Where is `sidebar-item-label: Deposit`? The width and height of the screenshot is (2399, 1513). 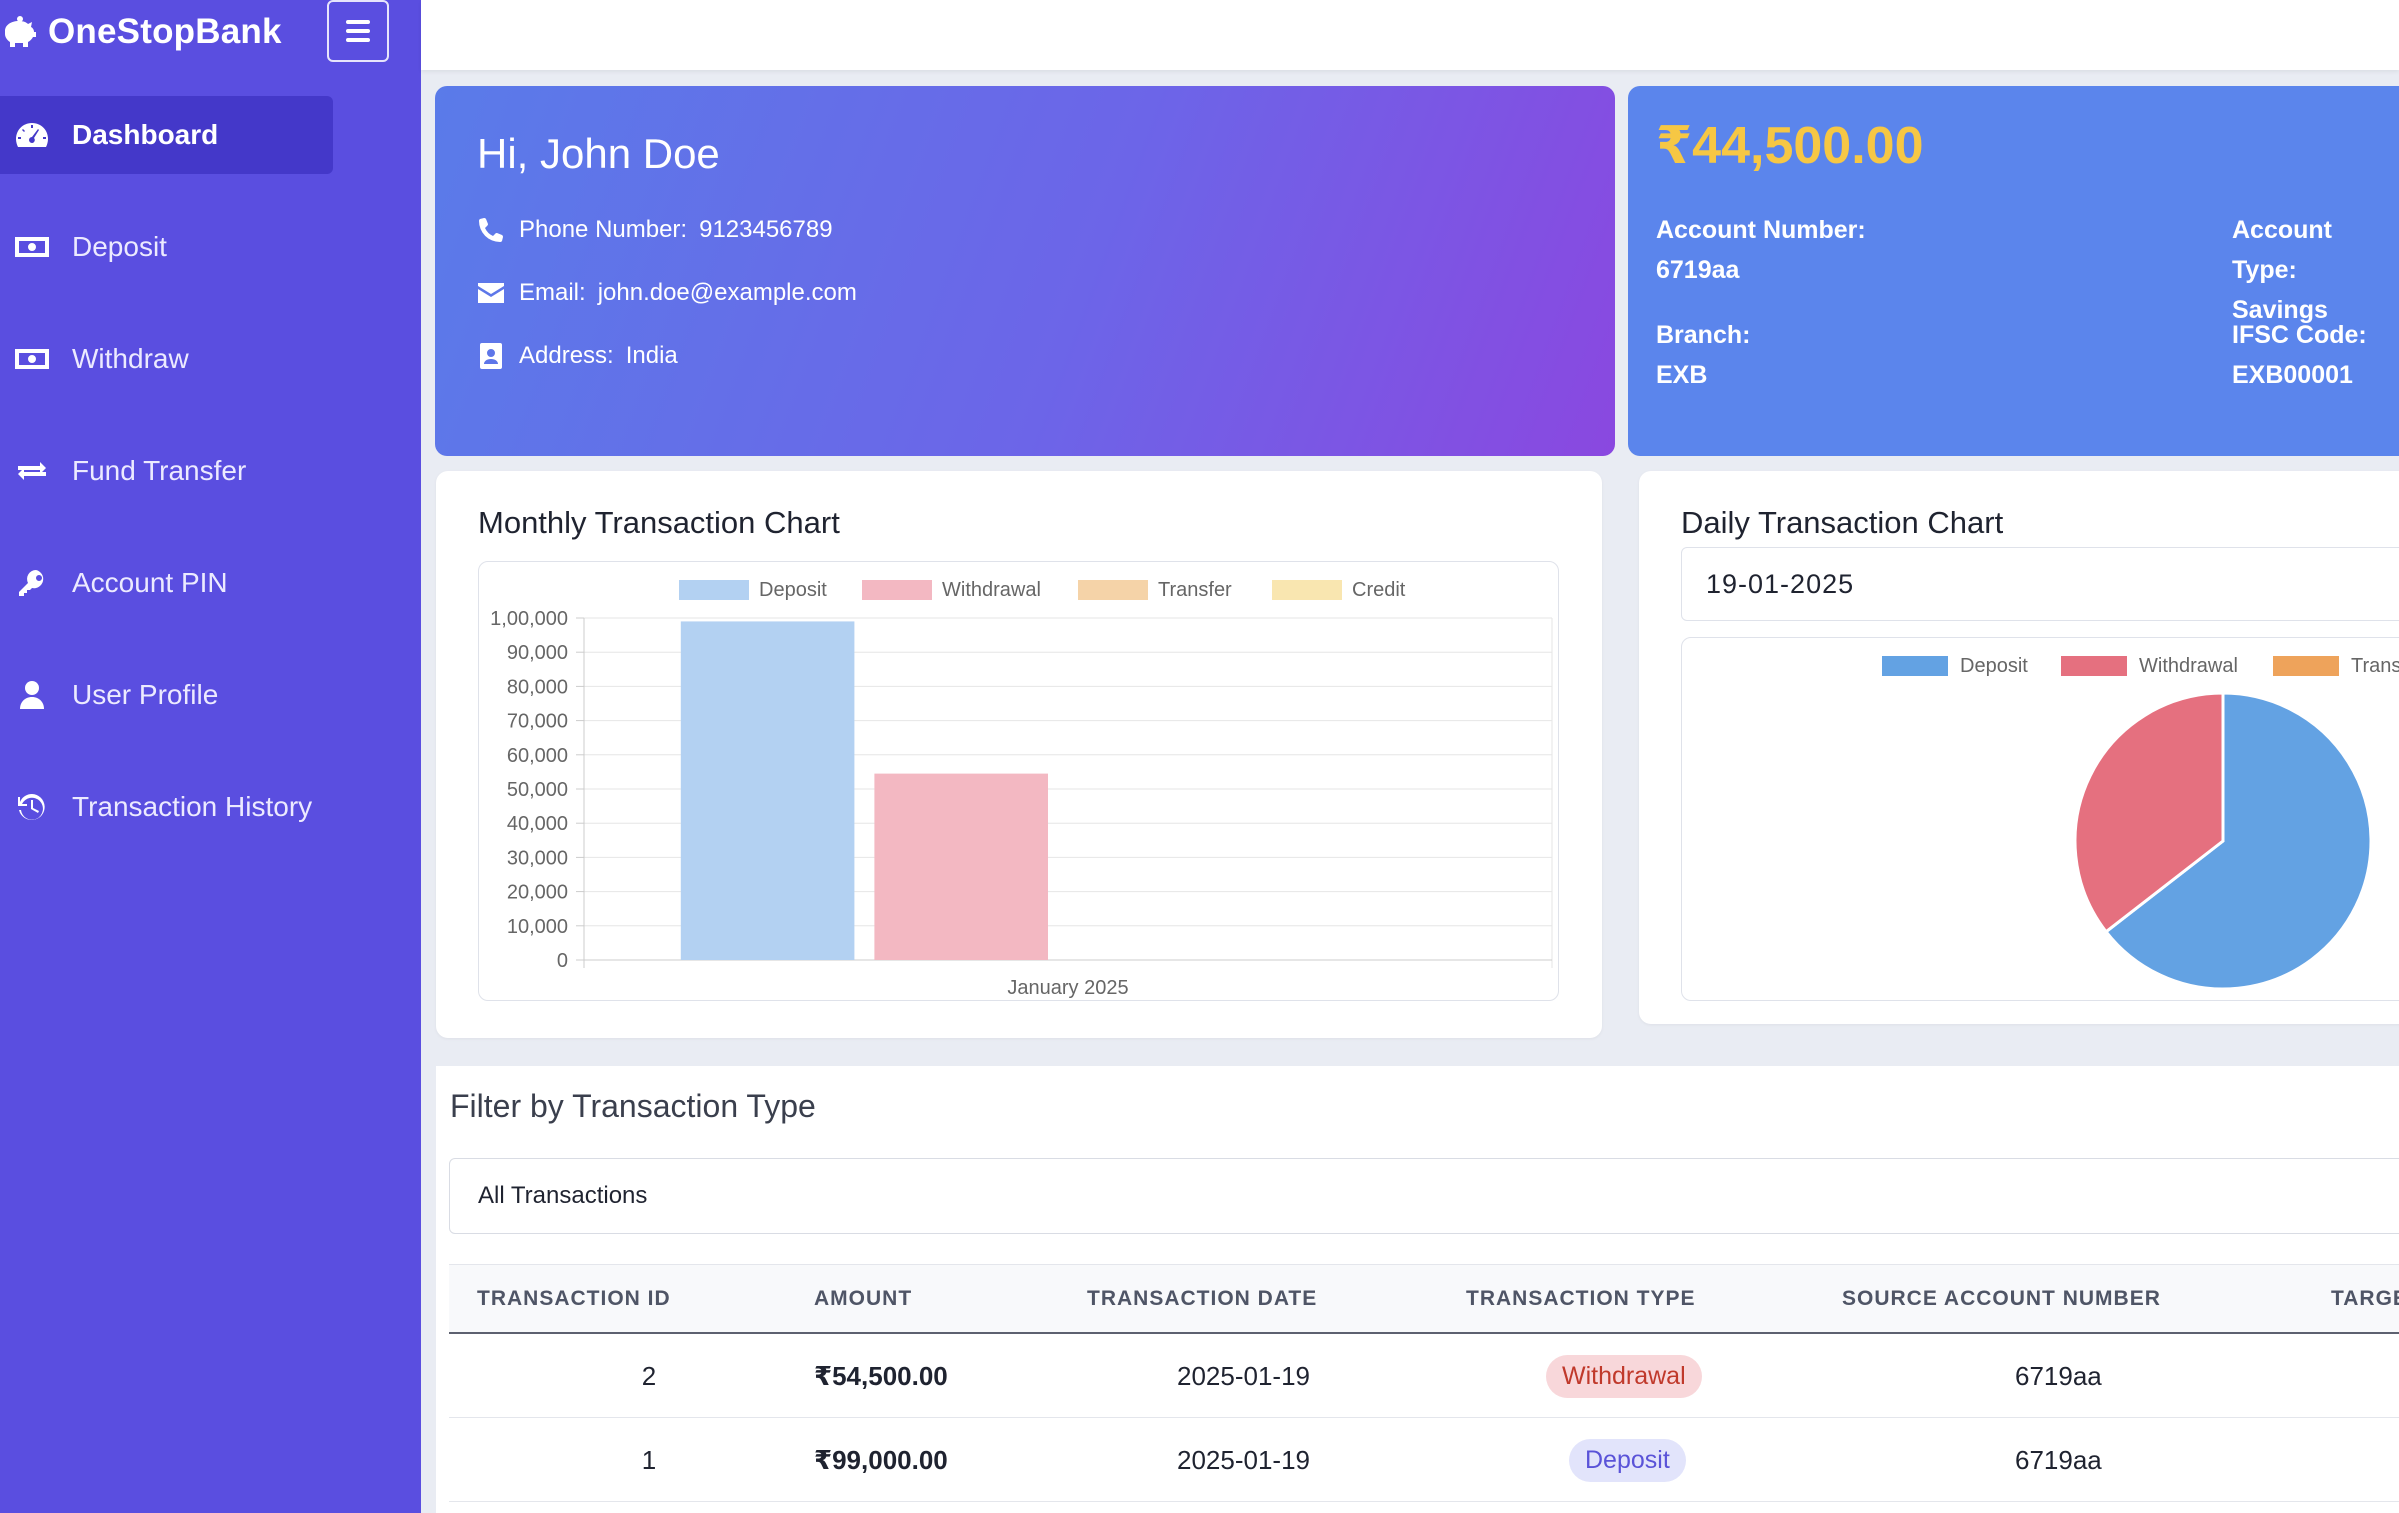 sidebar-item-label: Deposit is located at coordinates (119, 246).